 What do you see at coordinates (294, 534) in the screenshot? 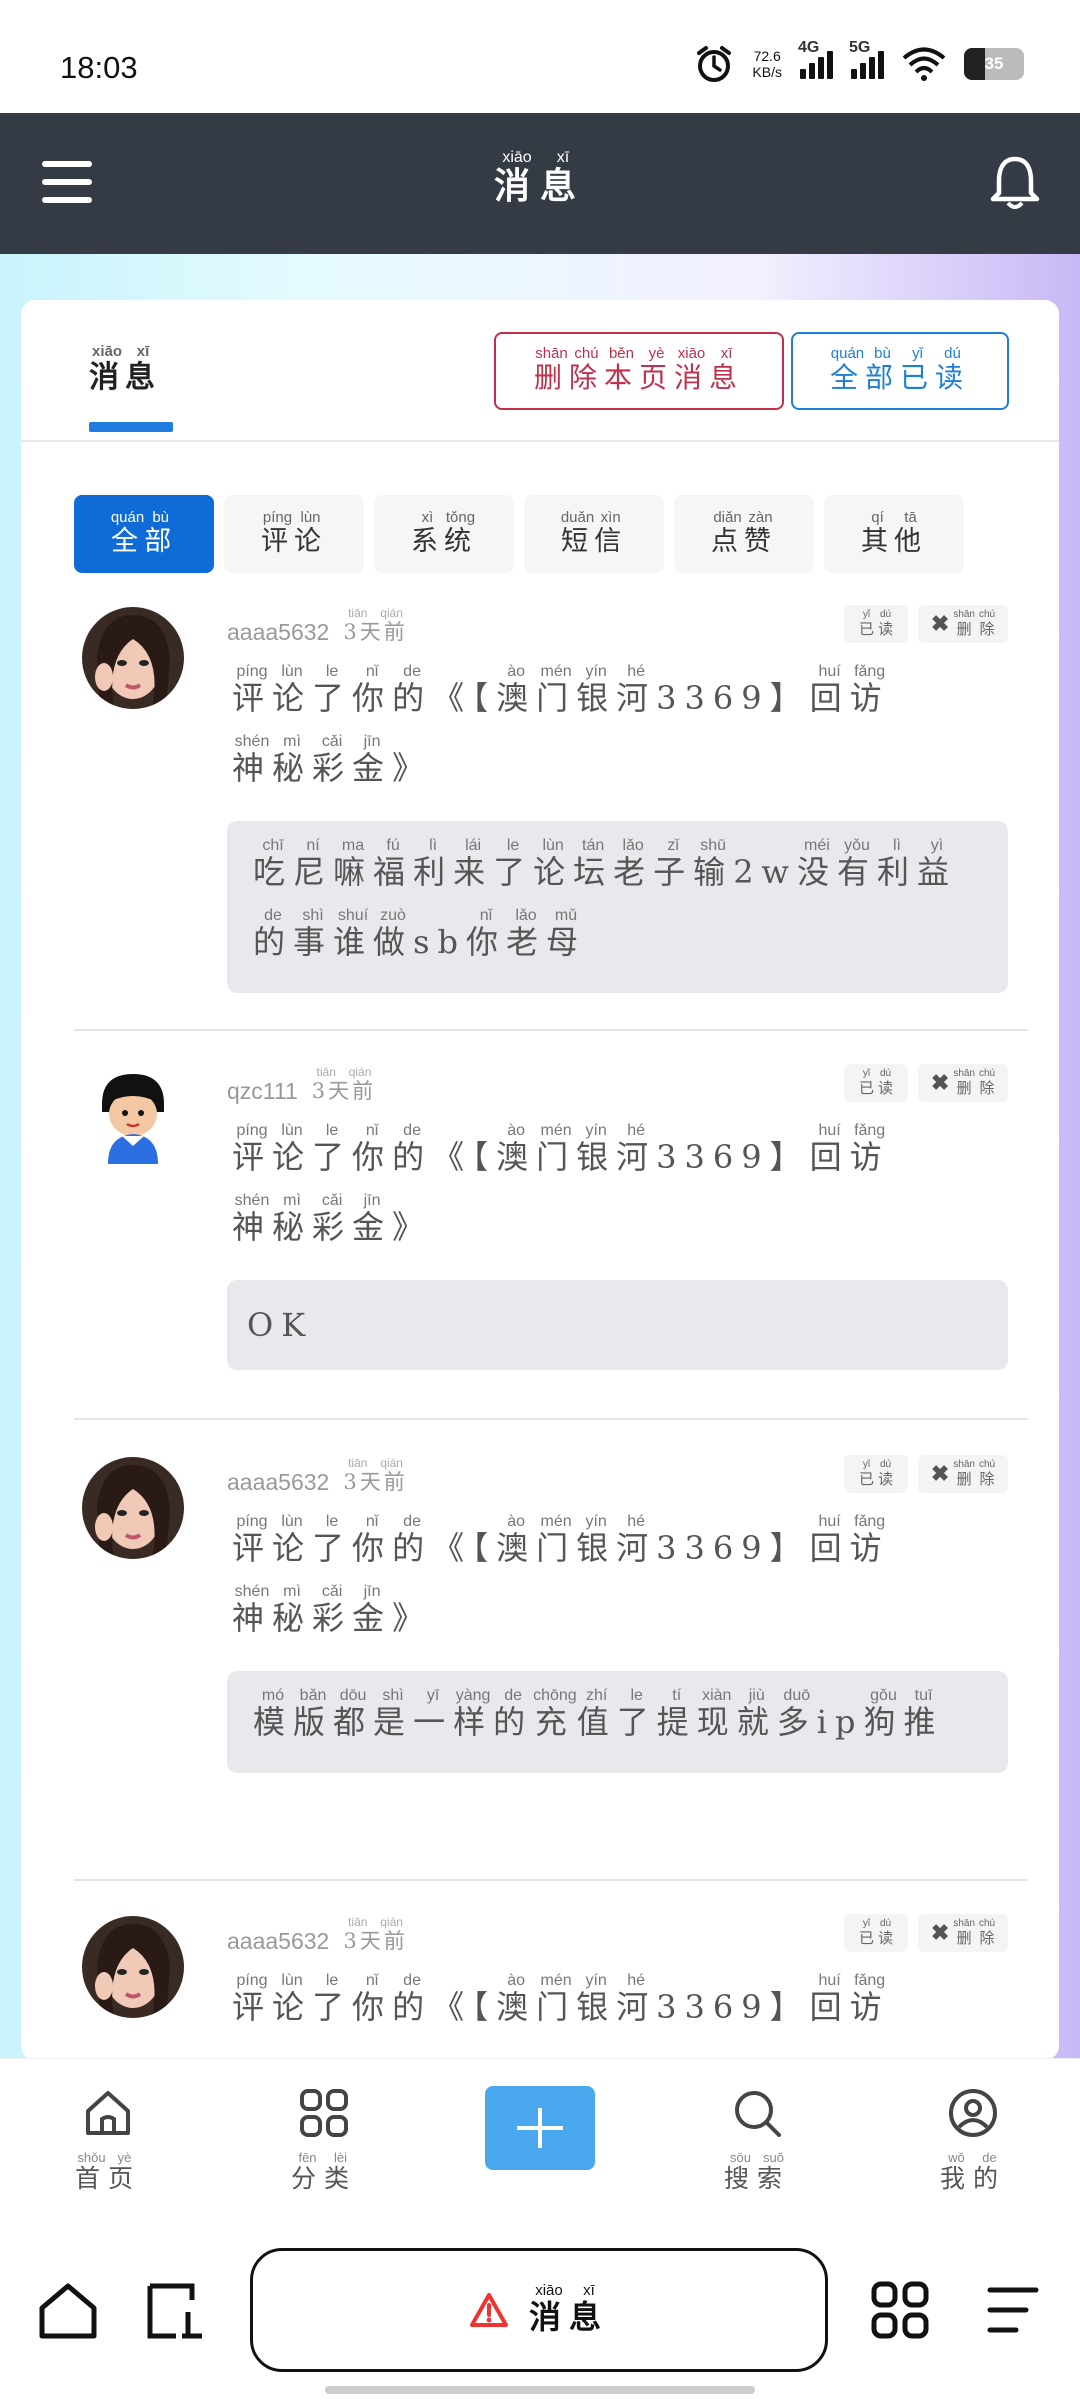
I see `filter-comments: 评píng 论lùn` at bounding box center [294, 534].